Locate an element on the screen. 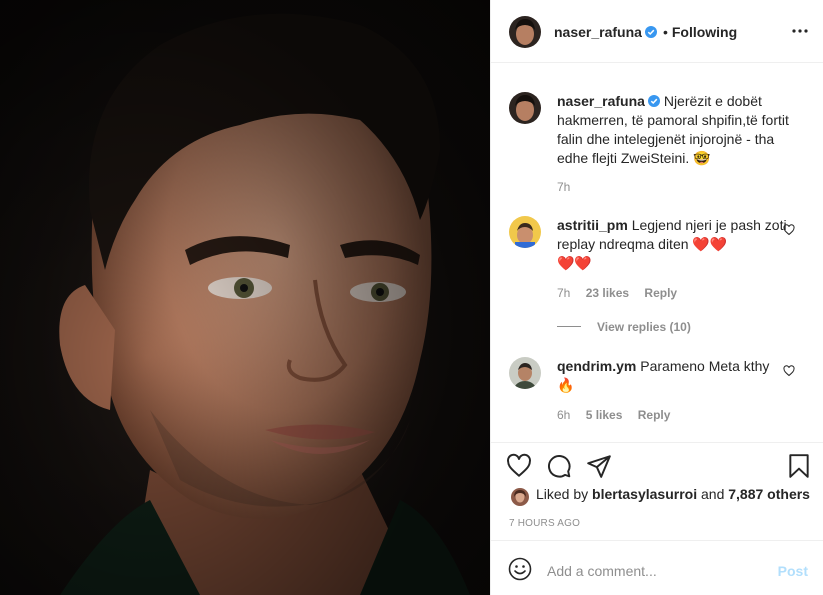 The height and width of the screenshot is (595, 823). view-replies: View replies (10) is located at coordinates (624, 327).